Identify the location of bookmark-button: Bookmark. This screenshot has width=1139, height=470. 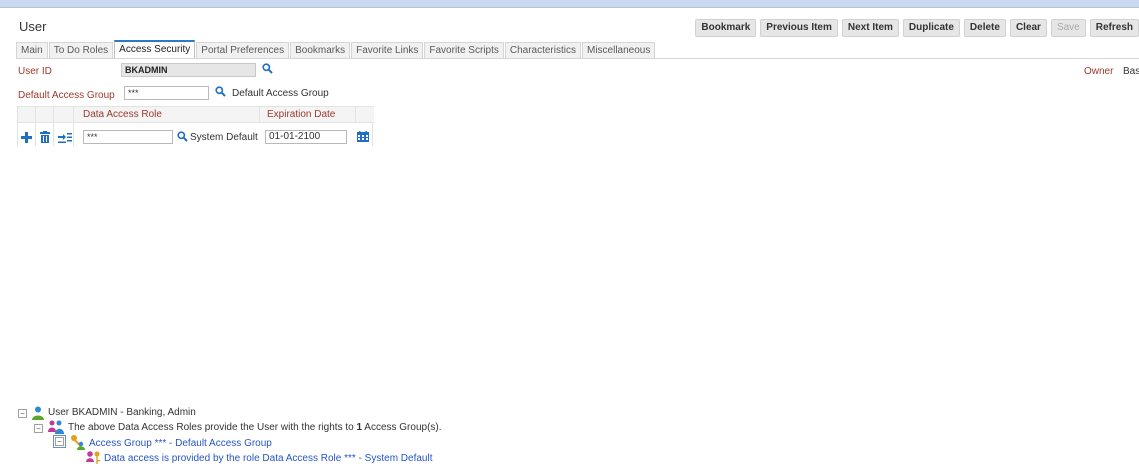
(726, 28).